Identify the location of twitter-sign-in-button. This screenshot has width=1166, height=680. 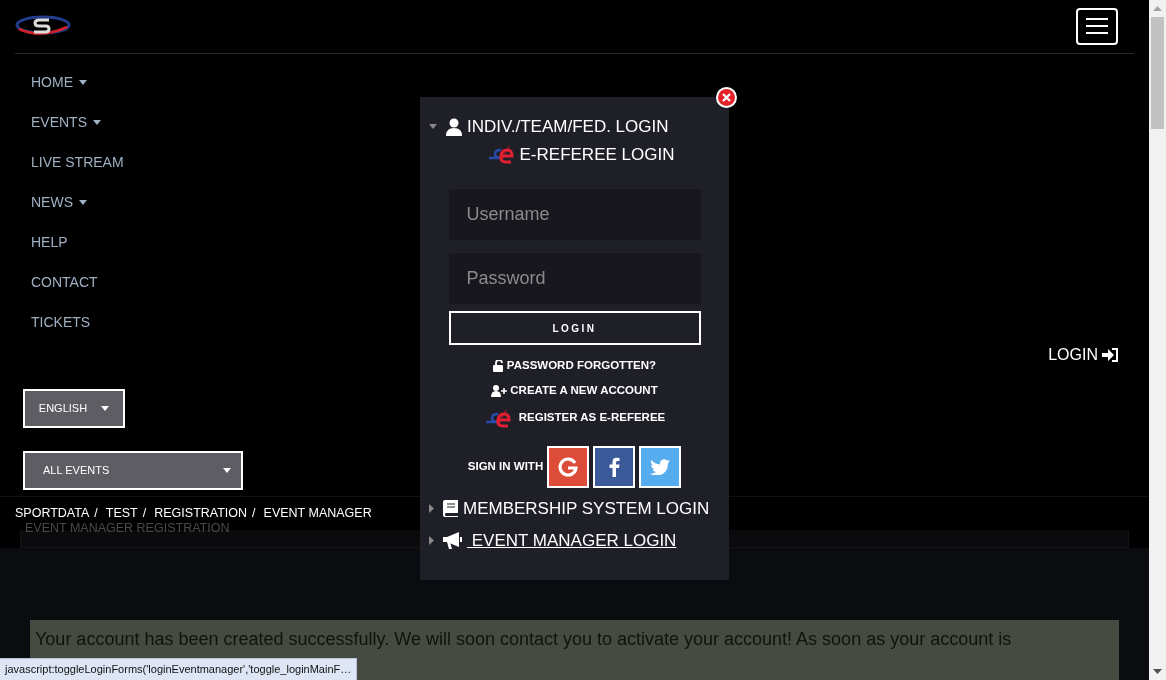
(660, 467).